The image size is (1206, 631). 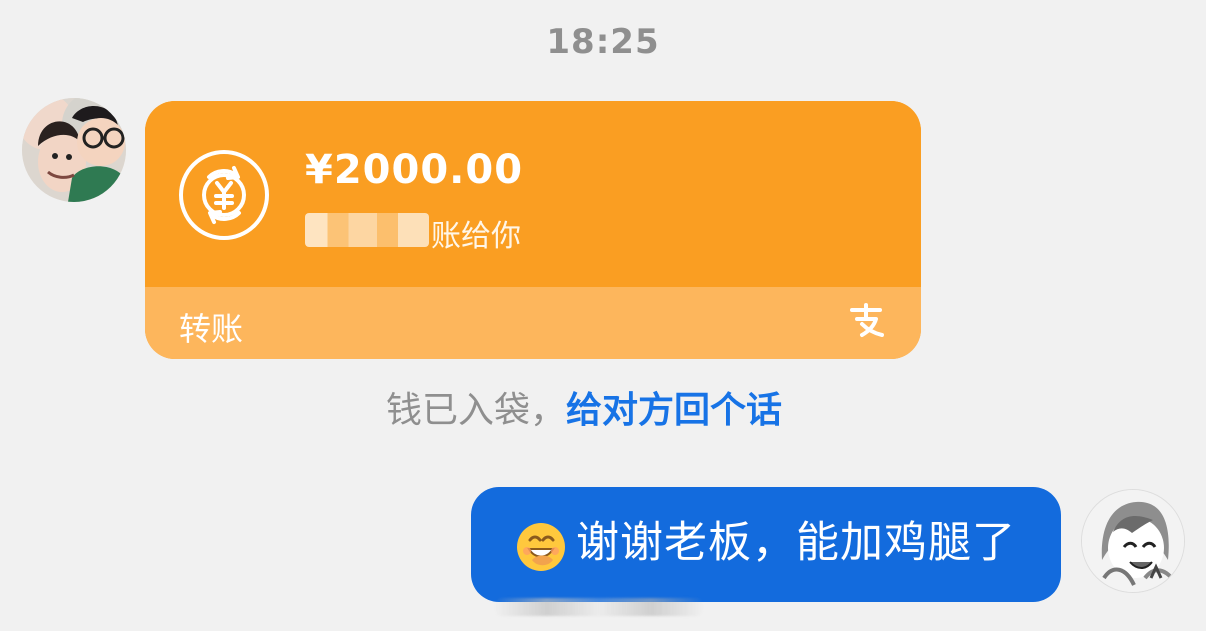 What do you see at coordinates (476, 410) in the screenshot?
I see `received-text: 钱已入袋，` at bounding box center [476, 410].